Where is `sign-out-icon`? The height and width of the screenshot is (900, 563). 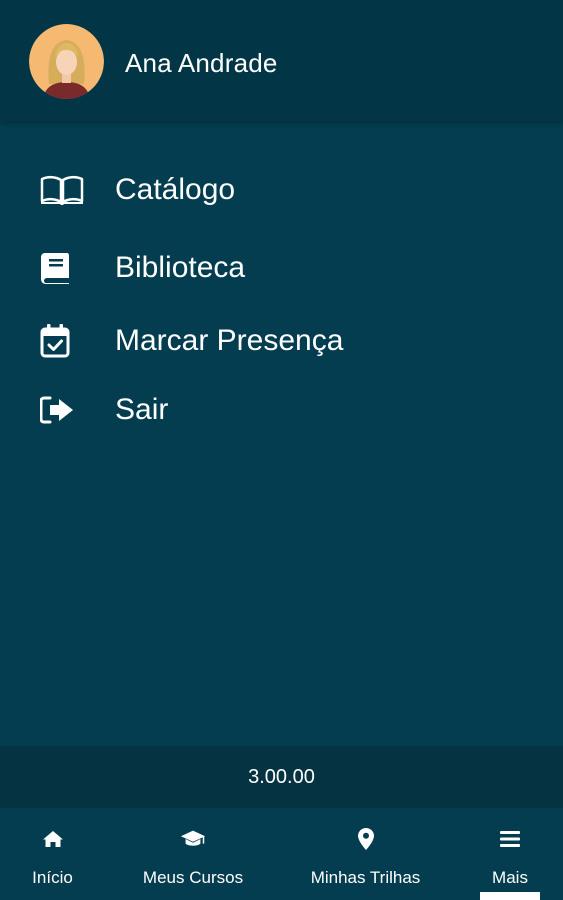 sign-out-icon is located at coordinates (62, 410).